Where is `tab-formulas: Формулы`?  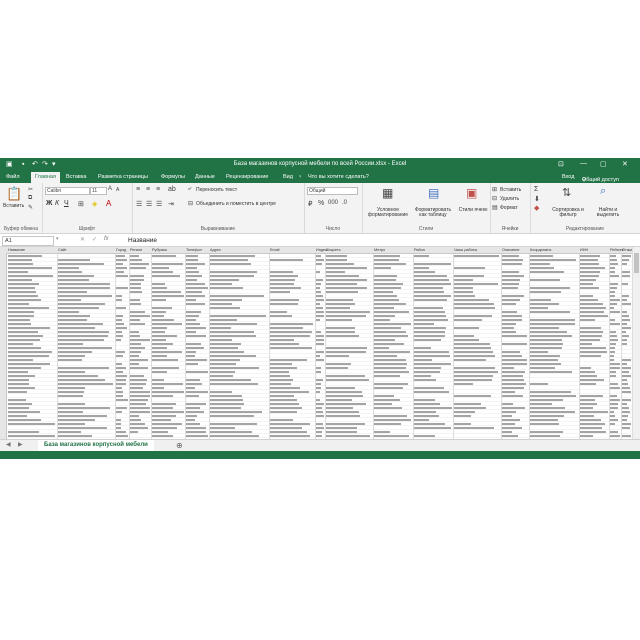 tab-formulas: Формулы is located at coordinates (173, 177).